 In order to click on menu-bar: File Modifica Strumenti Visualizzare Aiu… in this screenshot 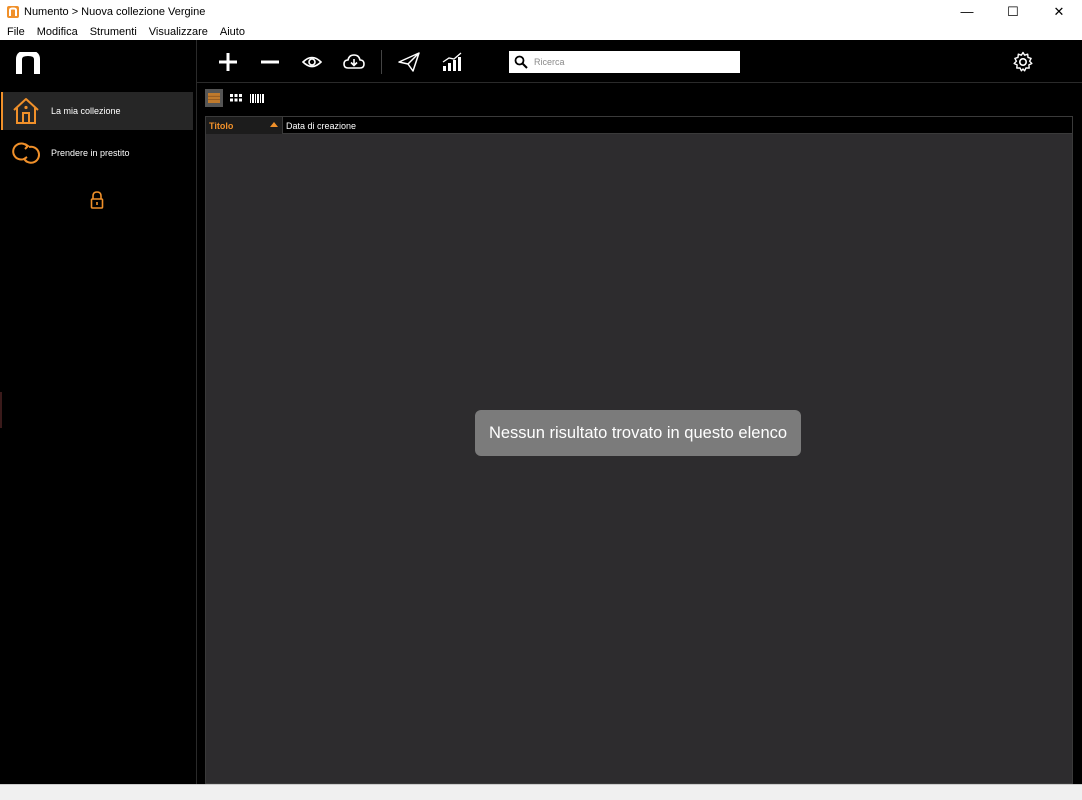, I will do `click(541, 31)`.